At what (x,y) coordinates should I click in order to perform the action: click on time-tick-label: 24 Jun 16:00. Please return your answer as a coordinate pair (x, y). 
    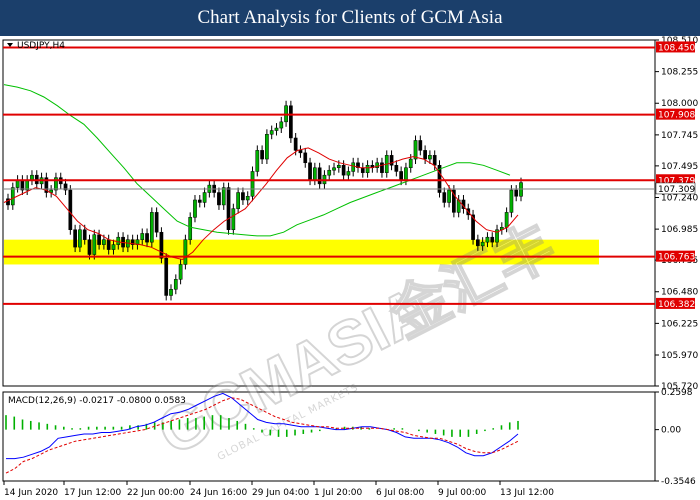
    Looking at the image, I should click on (218, 493).